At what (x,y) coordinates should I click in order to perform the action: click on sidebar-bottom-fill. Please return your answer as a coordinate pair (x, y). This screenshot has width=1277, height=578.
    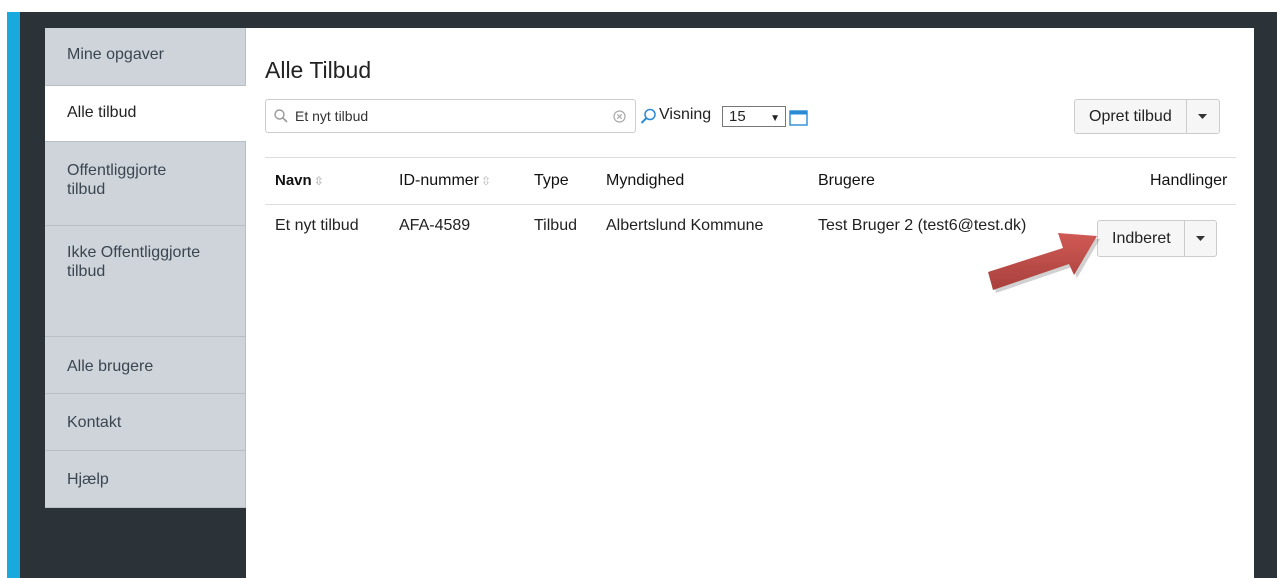
    Looking at the image, I should click on (145, 542).